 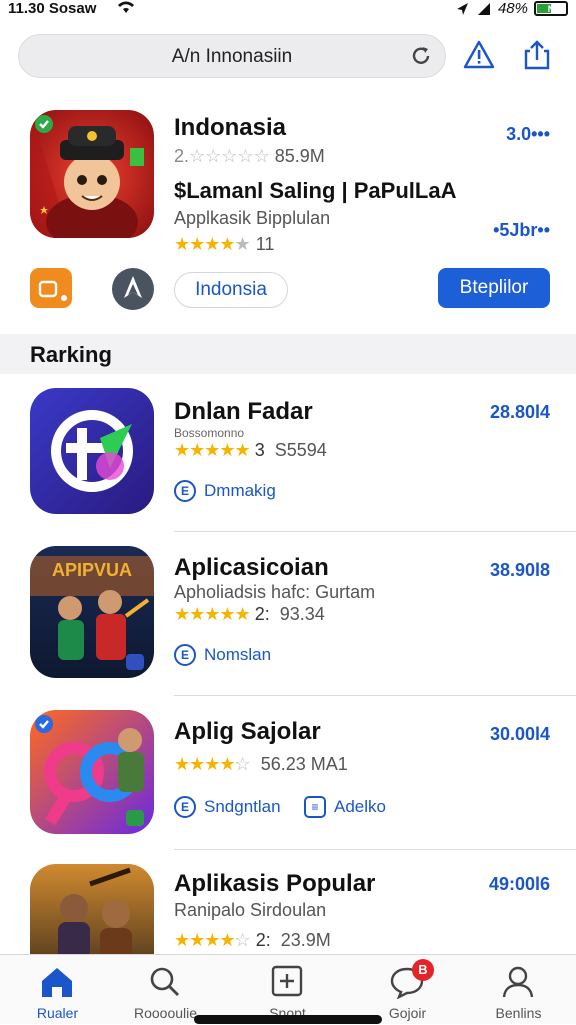 I want to click on plus-square-icon, so click(x=287, y=981).